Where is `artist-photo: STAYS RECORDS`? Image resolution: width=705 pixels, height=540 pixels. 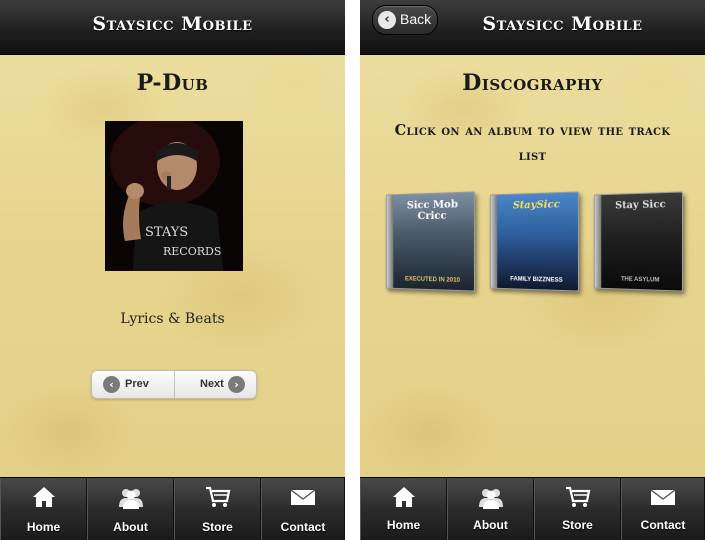
artist-photo: STAYS RECORDS is located at coordinates (174, 196).